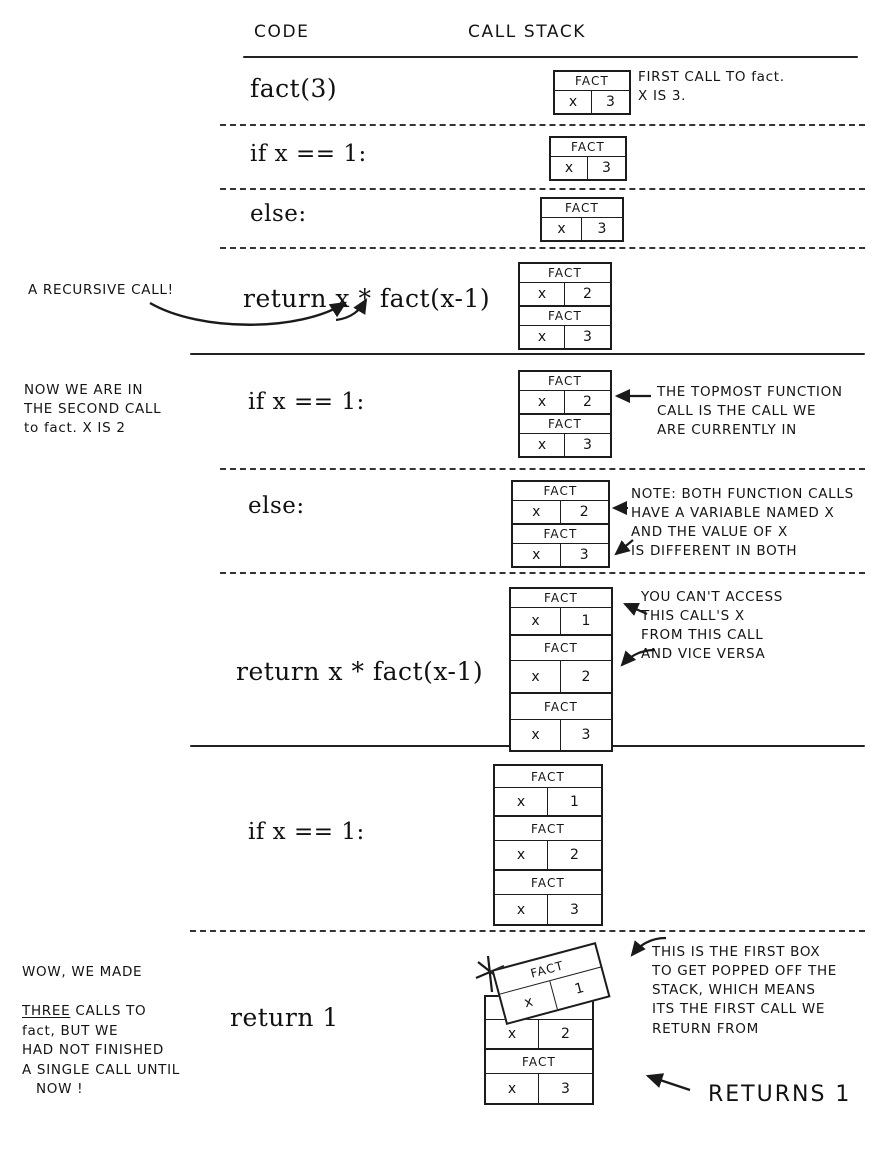 The height and width of the screenshot is (1162, 877). I want to click on call-stack-step-7: FACT x 1 FACT x 2 FACT x 3, so click(561, 669).